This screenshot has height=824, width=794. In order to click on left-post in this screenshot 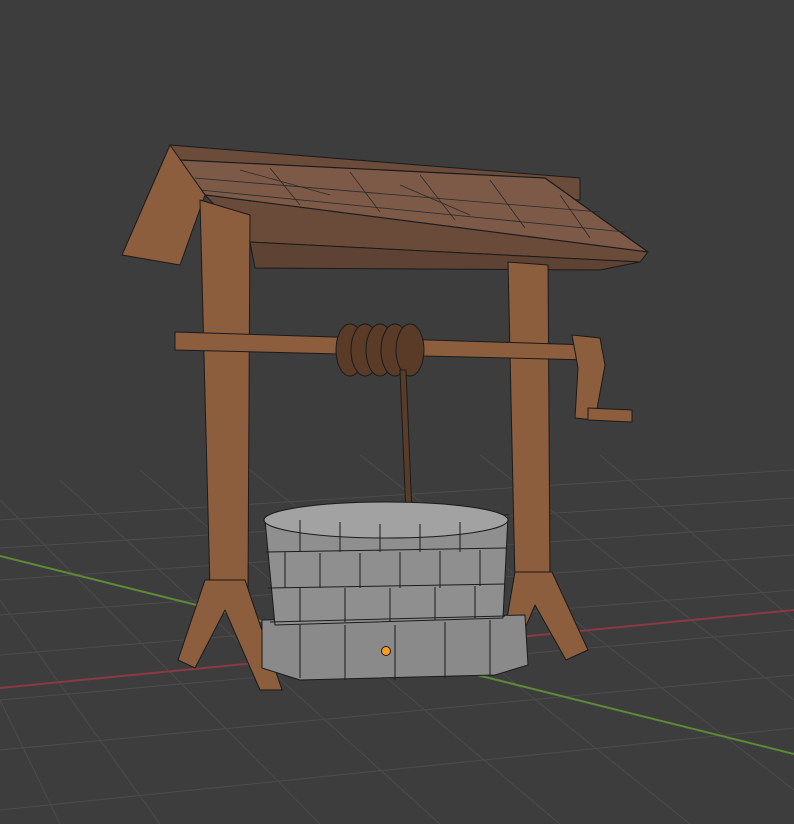, I will do `click(225, 395)`.